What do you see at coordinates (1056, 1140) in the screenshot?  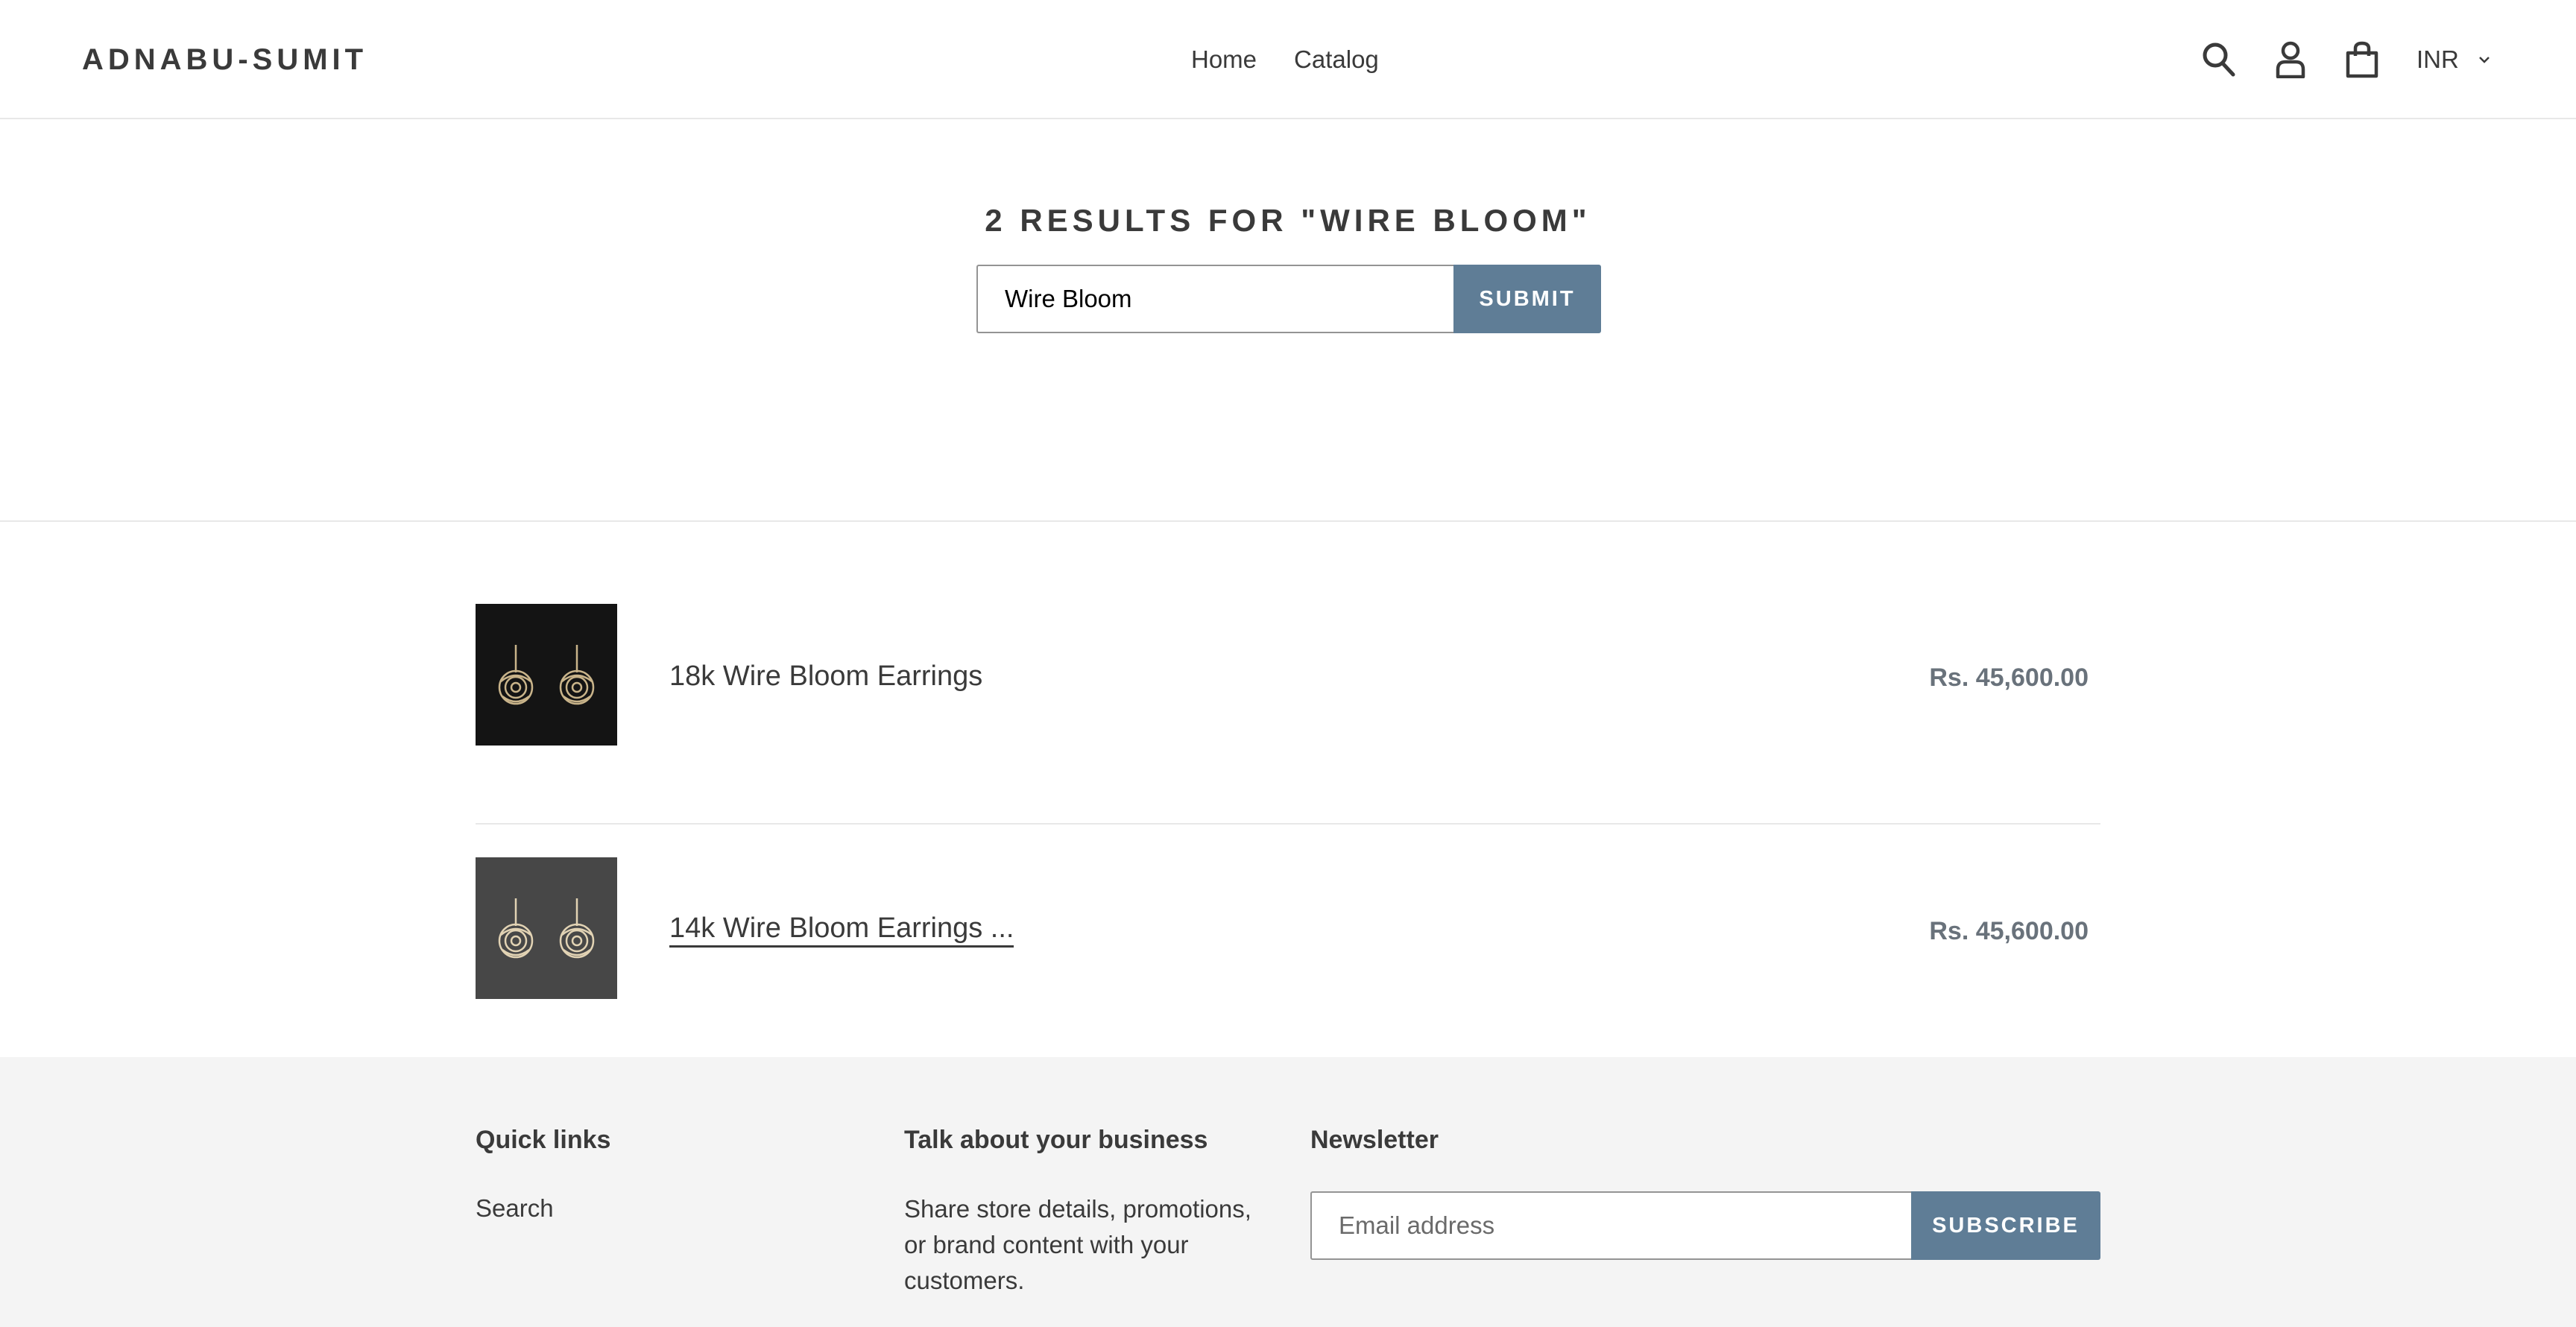 I see `footer-heading: Talk about your business` at bounding box center [1056, 1140].